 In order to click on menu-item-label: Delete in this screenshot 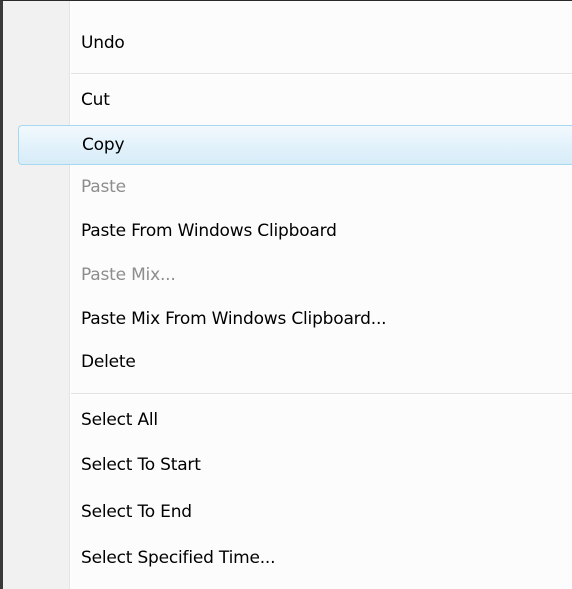, I will do `click(108, 362)`.